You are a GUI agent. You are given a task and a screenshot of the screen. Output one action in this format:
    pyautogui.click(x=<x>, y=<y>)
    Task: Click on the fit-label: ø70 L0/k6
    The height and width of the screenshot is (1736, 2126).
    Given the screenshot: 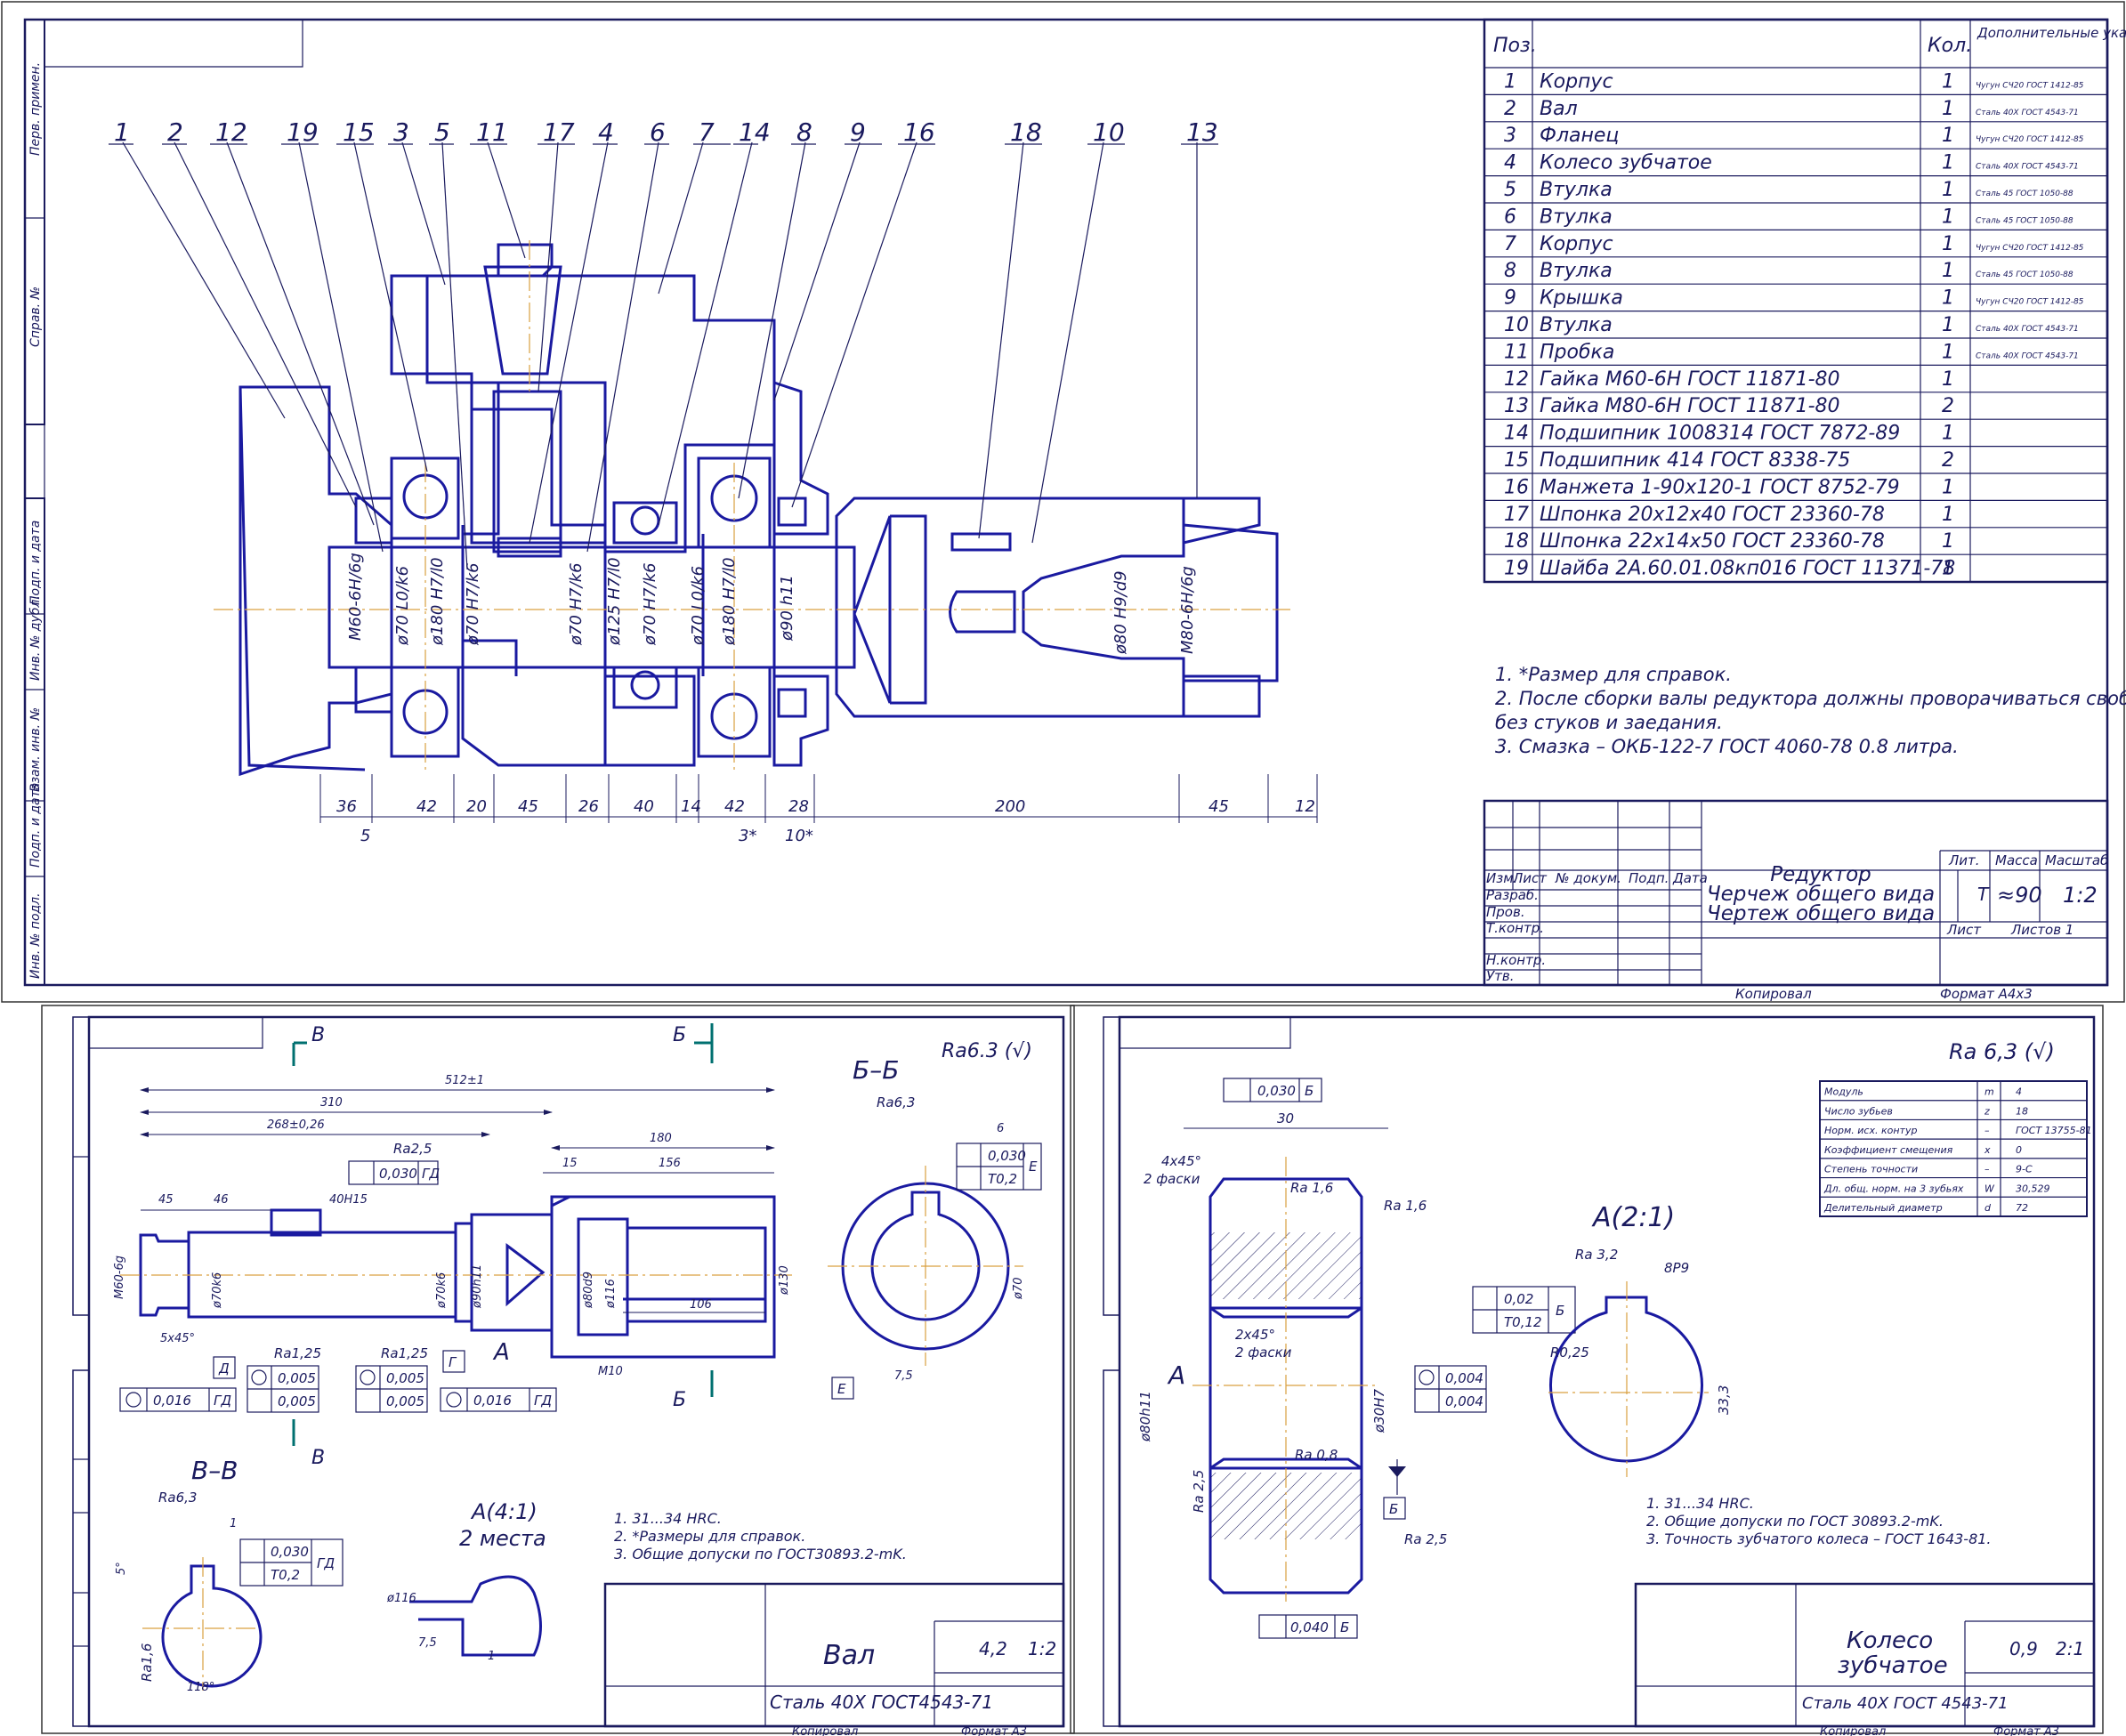 What is the action you would take?
    pyautogui.click(x=698, y=606)
    